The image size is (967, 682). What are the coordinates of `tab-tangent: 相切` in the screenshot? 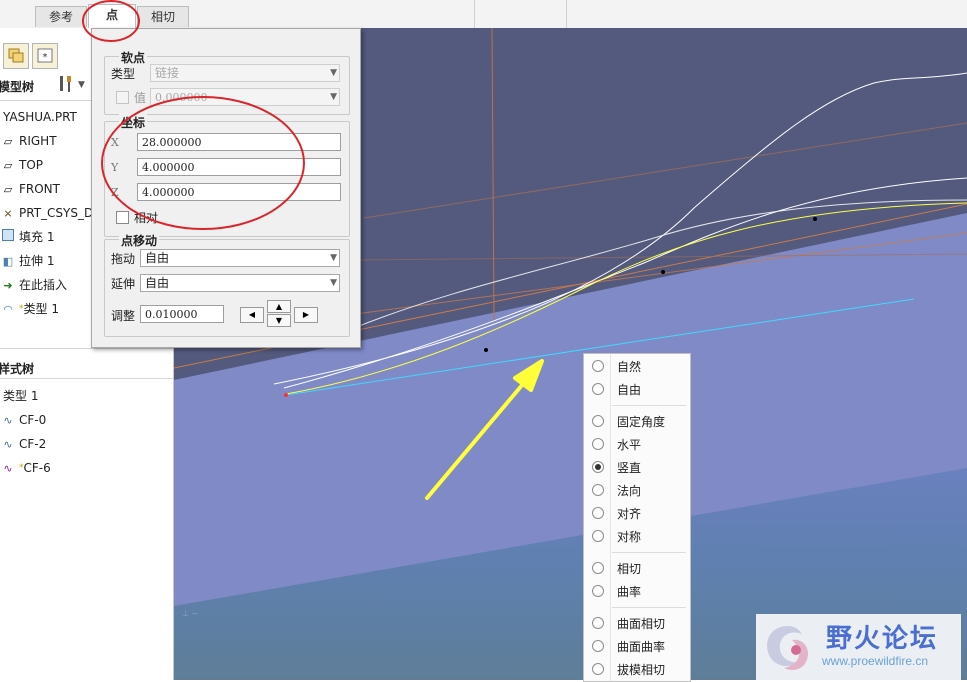 It's located at (163, 16).